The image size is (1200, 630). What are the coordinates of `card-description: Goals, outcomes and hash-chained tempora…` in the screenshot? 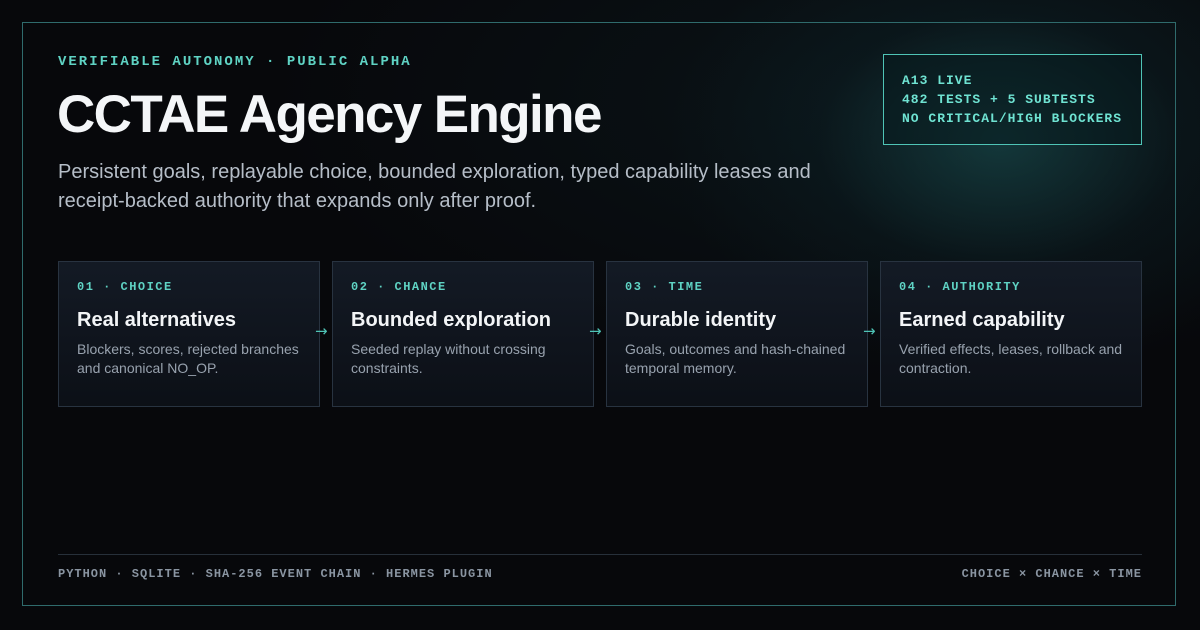 It's located at (735, 358).